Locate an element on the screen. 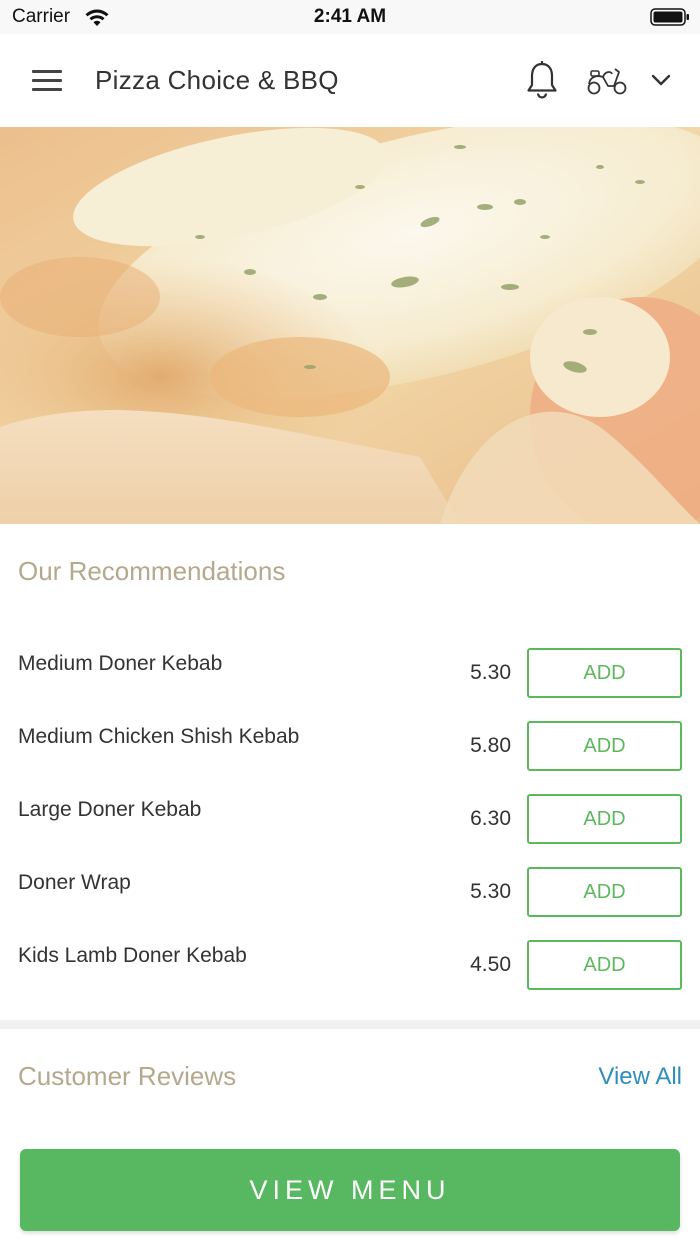 This screenshot has width=700, height=1244. scooter-icon is located at coordinates (607, 80).